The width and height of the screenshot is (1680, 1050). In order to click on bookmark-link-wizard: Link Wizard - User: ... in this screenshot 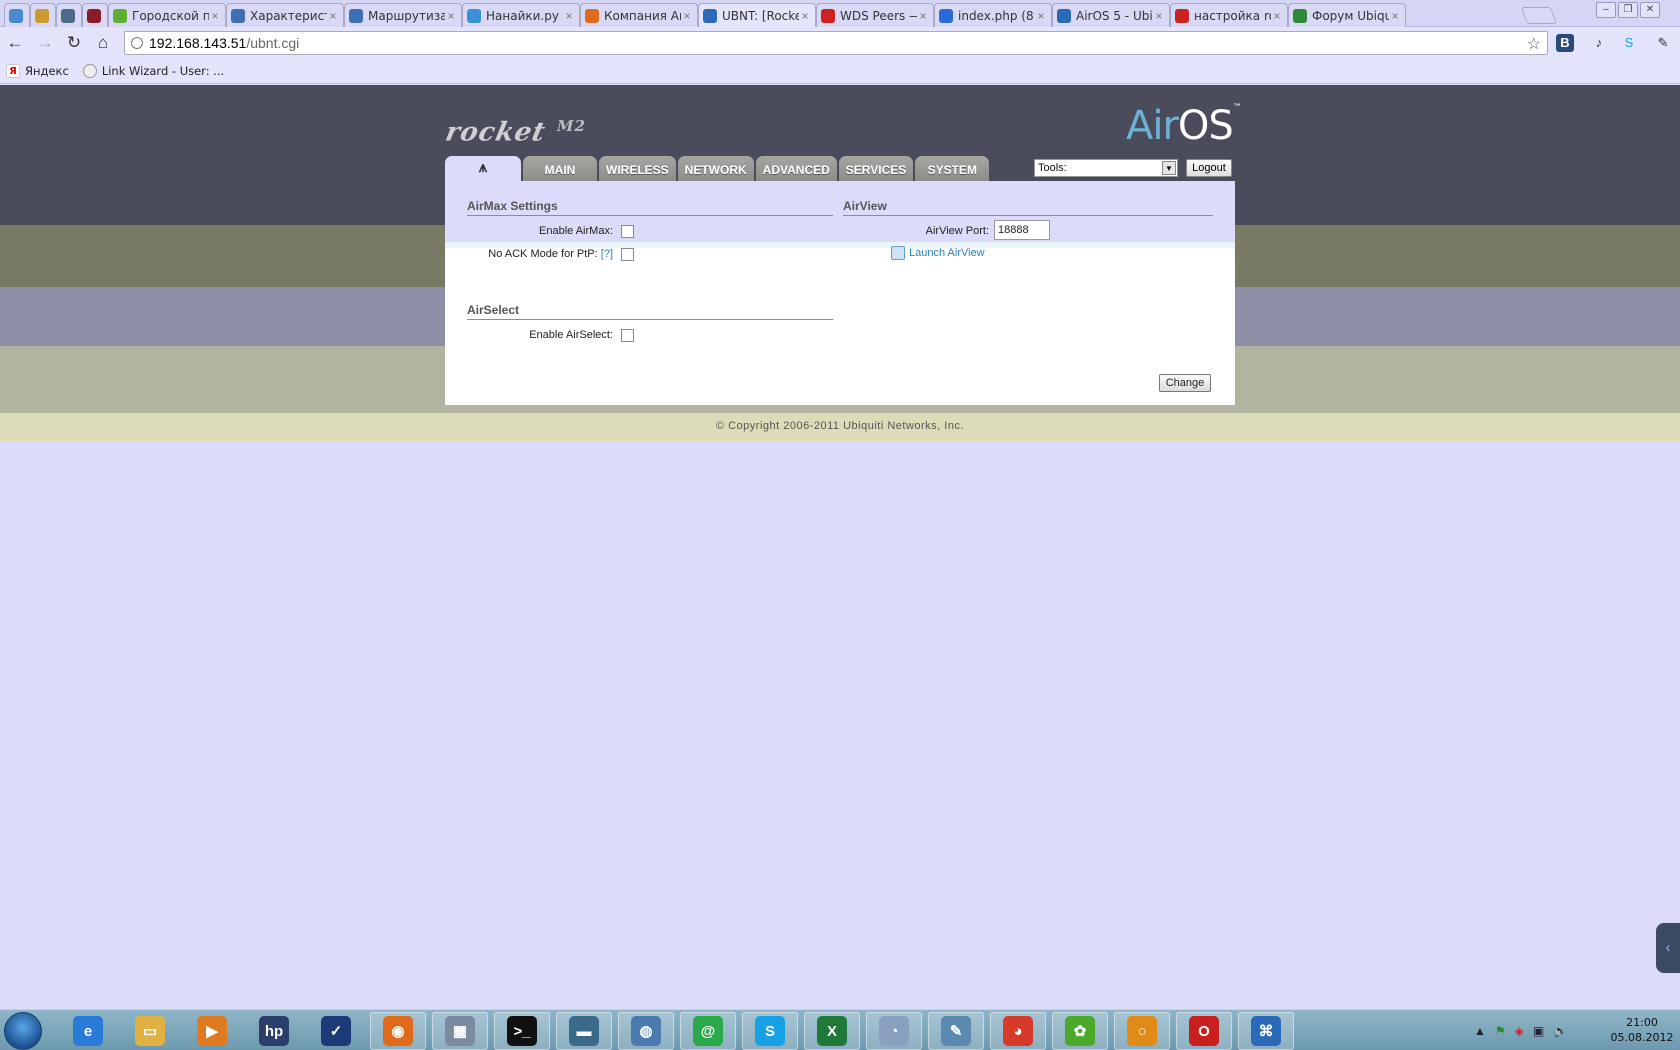, I will do `click(153, 71)`.